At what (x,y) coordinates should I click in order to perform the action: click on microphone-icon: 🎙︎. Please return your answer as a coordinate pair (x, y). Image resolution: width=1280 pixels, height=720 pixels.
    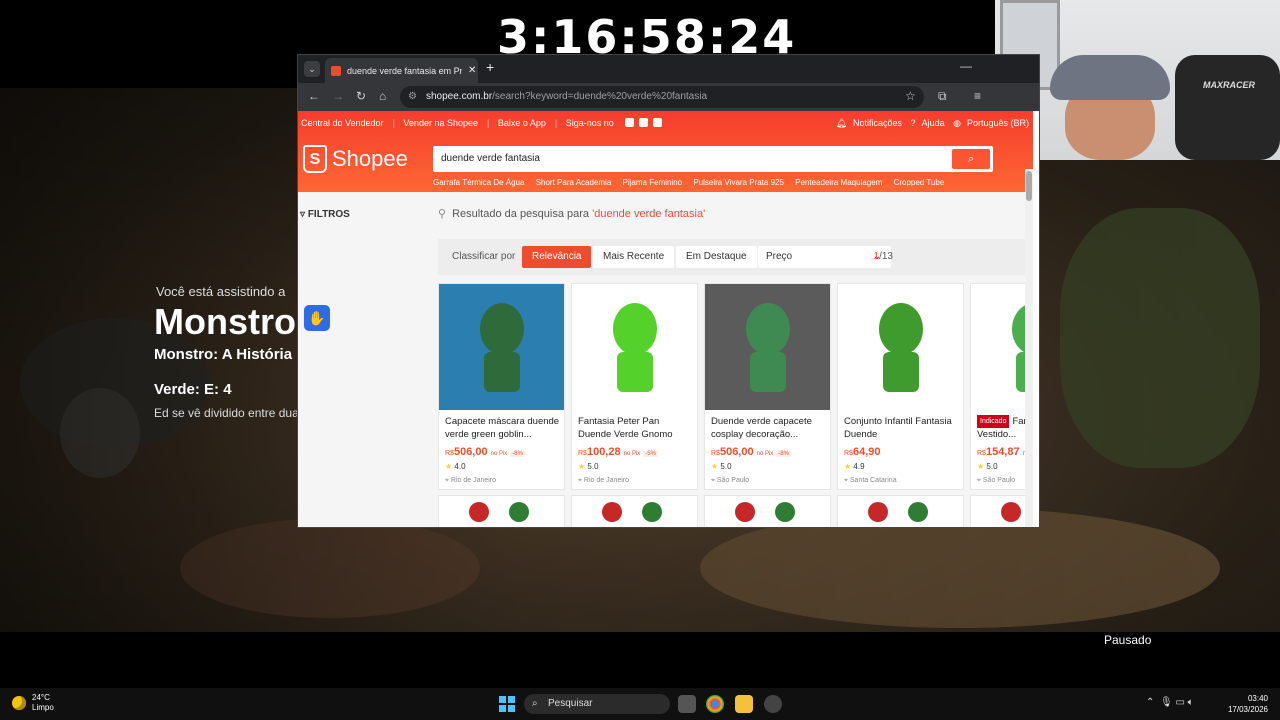
    Looking at the image, I should click on (1166, 702).